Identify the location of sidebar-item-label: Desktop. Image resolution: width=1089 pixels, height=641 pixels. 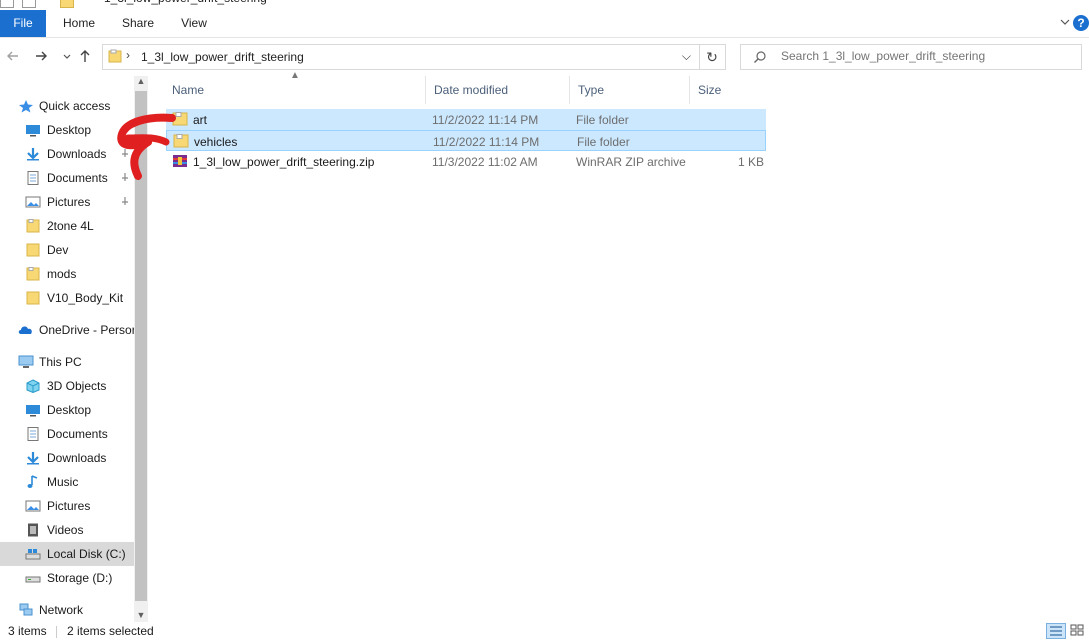
(69, 410).